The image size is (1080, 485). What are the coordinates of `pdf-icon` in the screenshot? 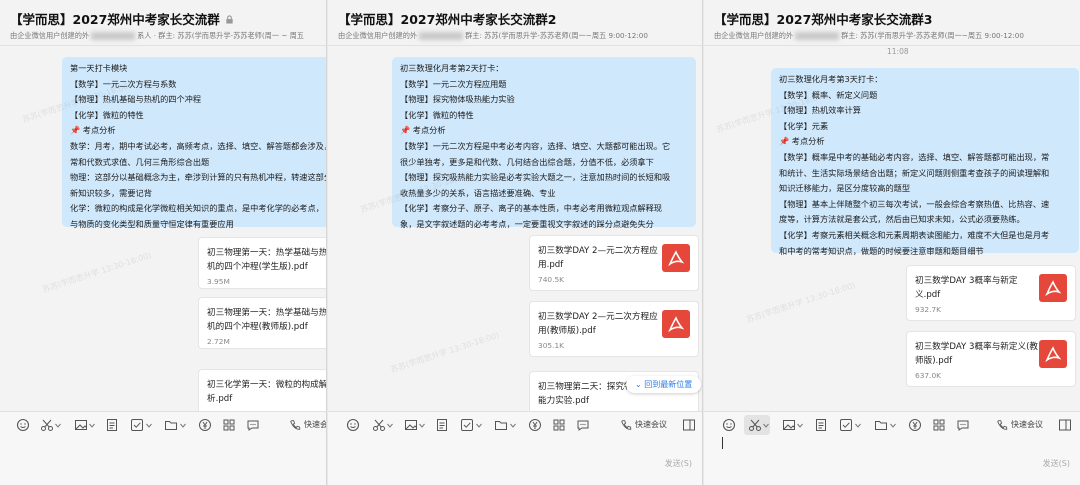 It's located at (676, 258).